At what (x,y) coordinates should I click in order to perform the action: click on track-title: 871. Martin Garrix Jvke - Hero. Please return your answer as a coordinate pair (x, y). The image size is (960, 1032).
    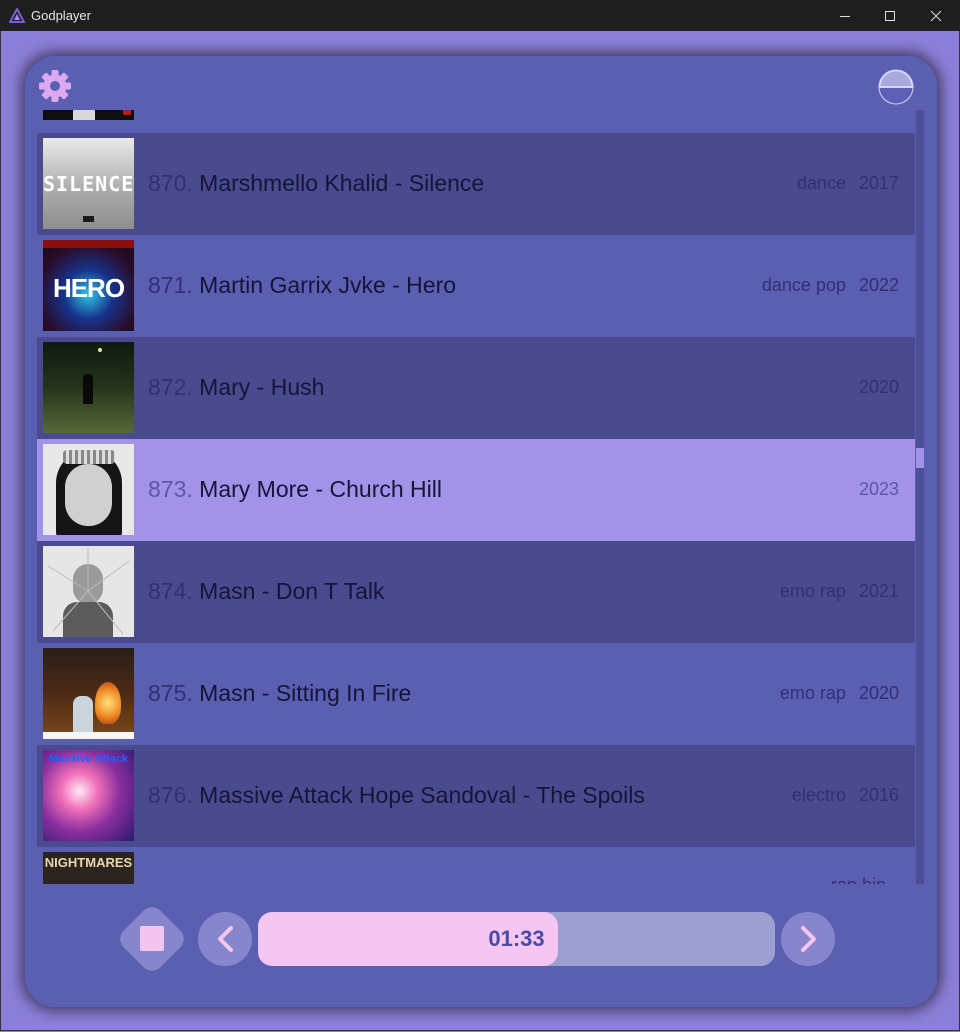
    Looking at the image, I should click on (302, 285).